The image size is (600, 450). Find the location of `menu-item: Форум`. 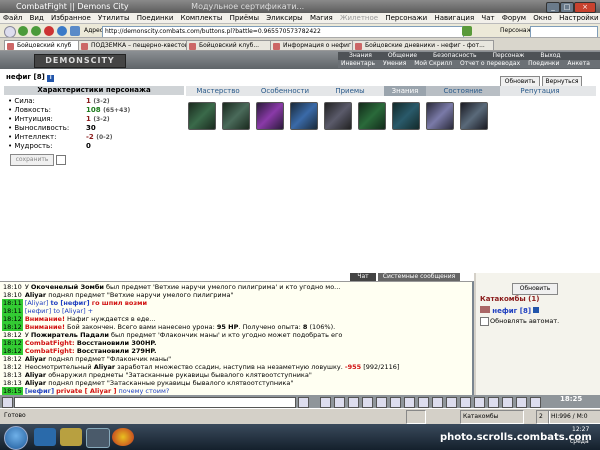

menu-item: Форум is located at coordinates (514, 18).